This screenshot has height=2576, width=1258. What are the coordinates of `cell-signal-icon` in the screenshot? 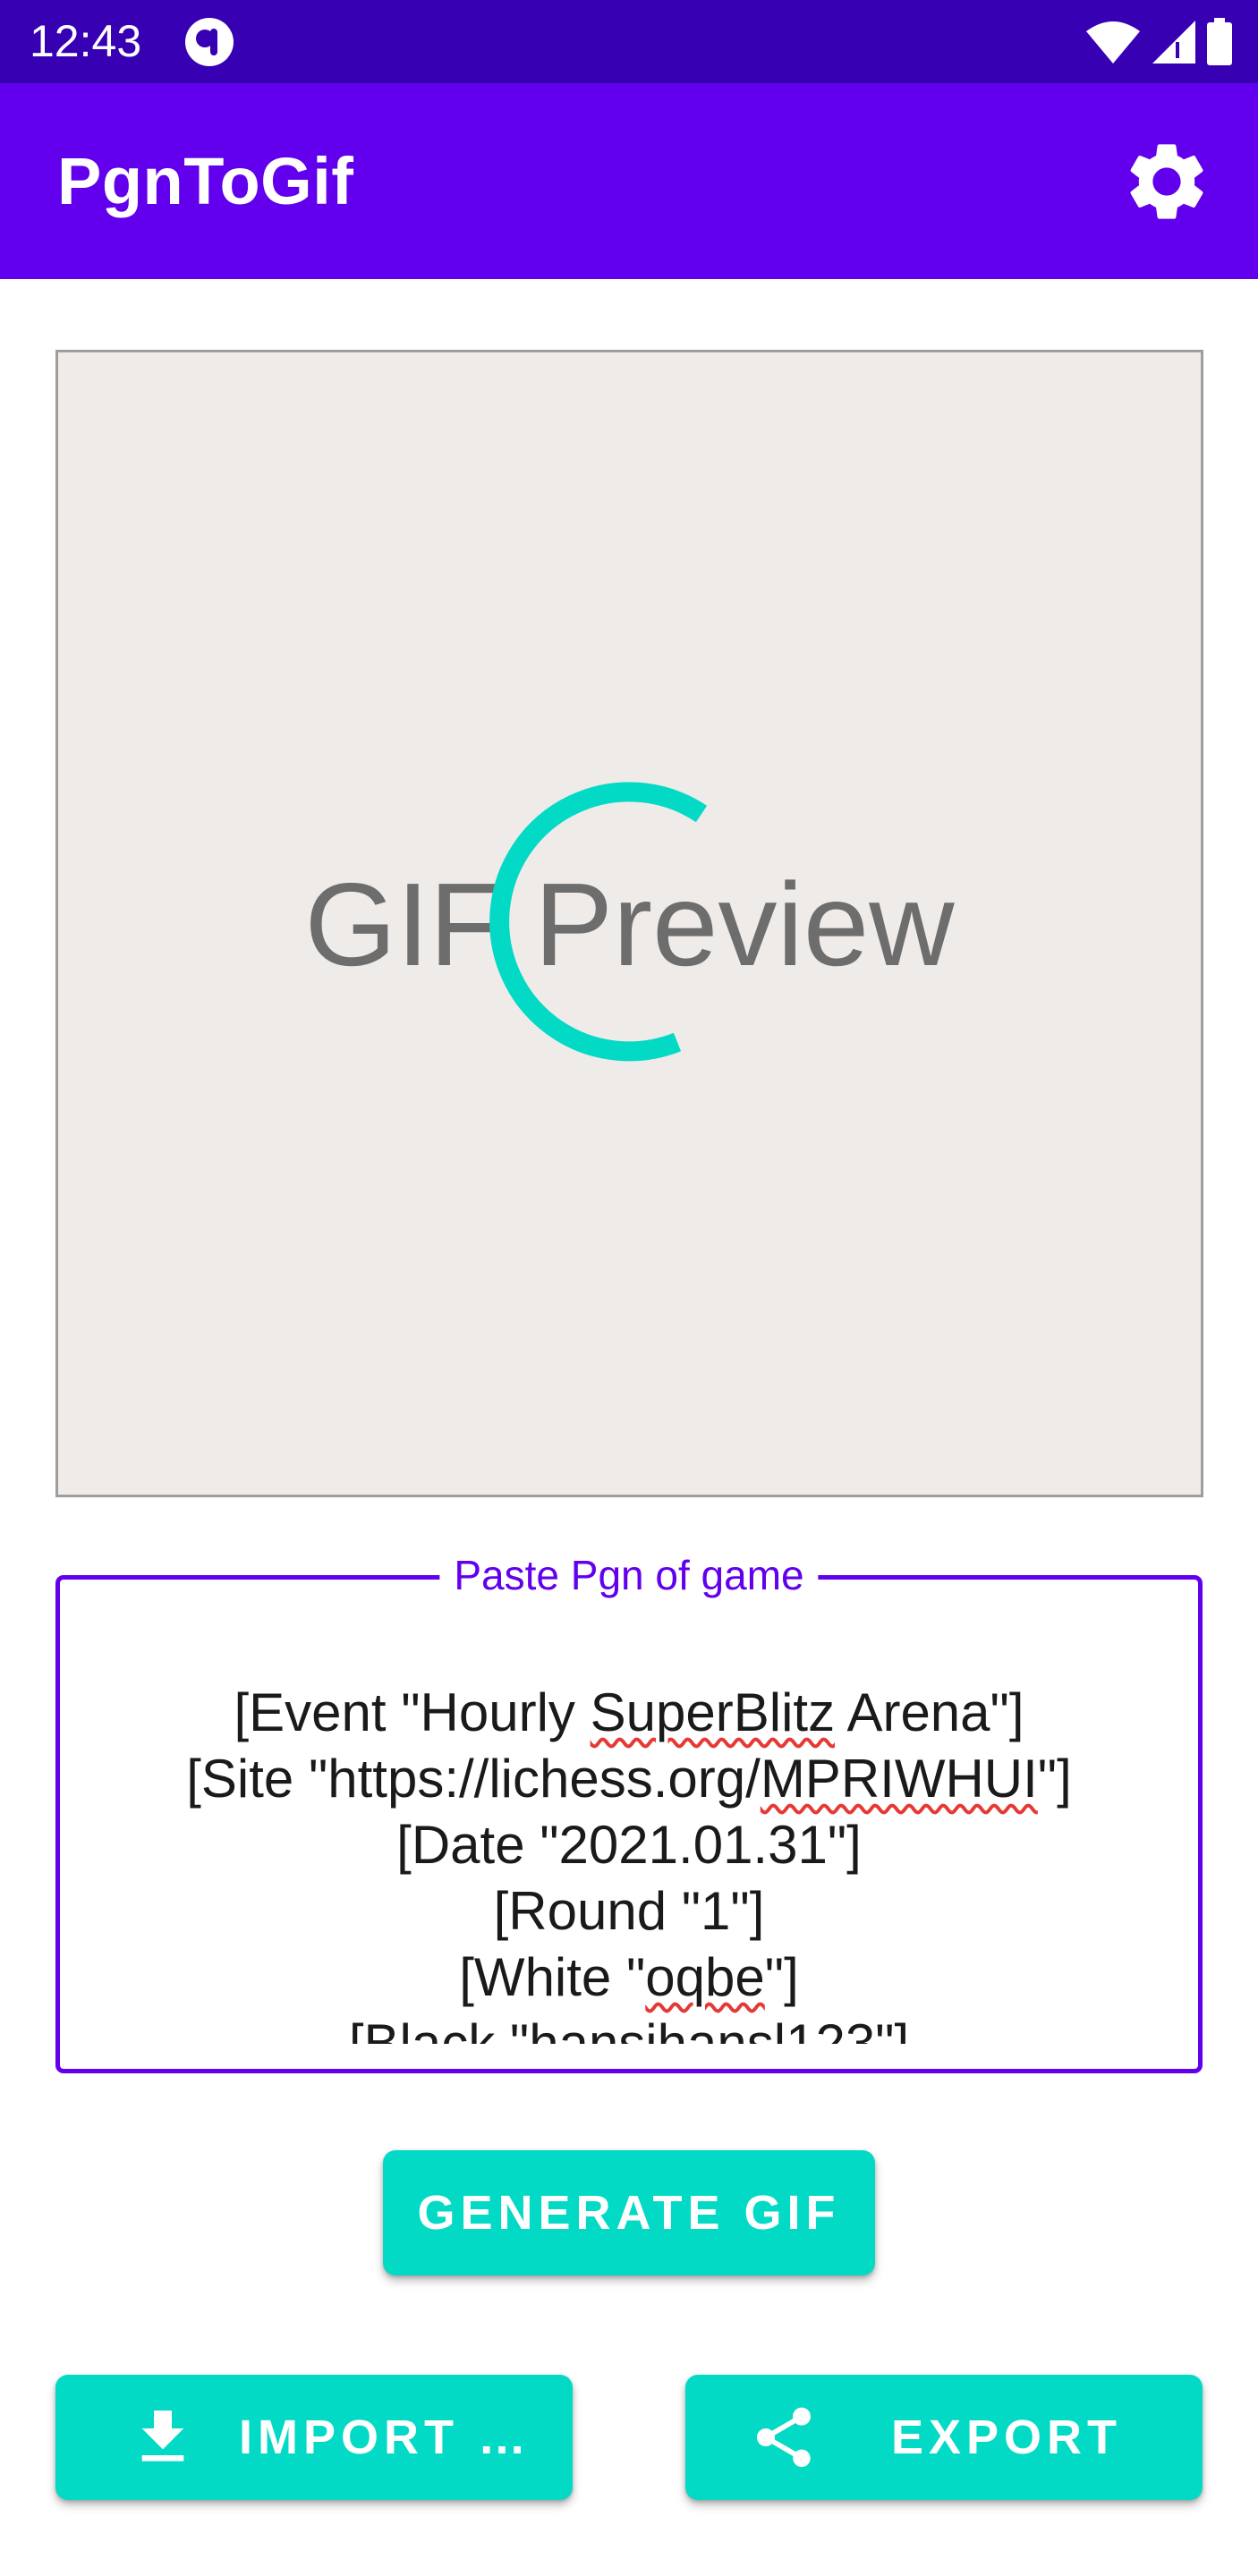 It's located at (1173, 42).